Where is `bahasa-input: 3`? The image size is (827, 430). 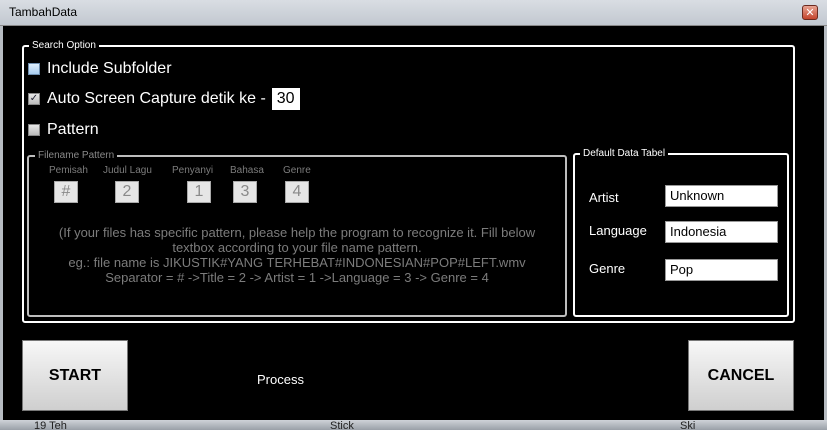
bahasa-input: 3 is located at coordinates (245, 192).